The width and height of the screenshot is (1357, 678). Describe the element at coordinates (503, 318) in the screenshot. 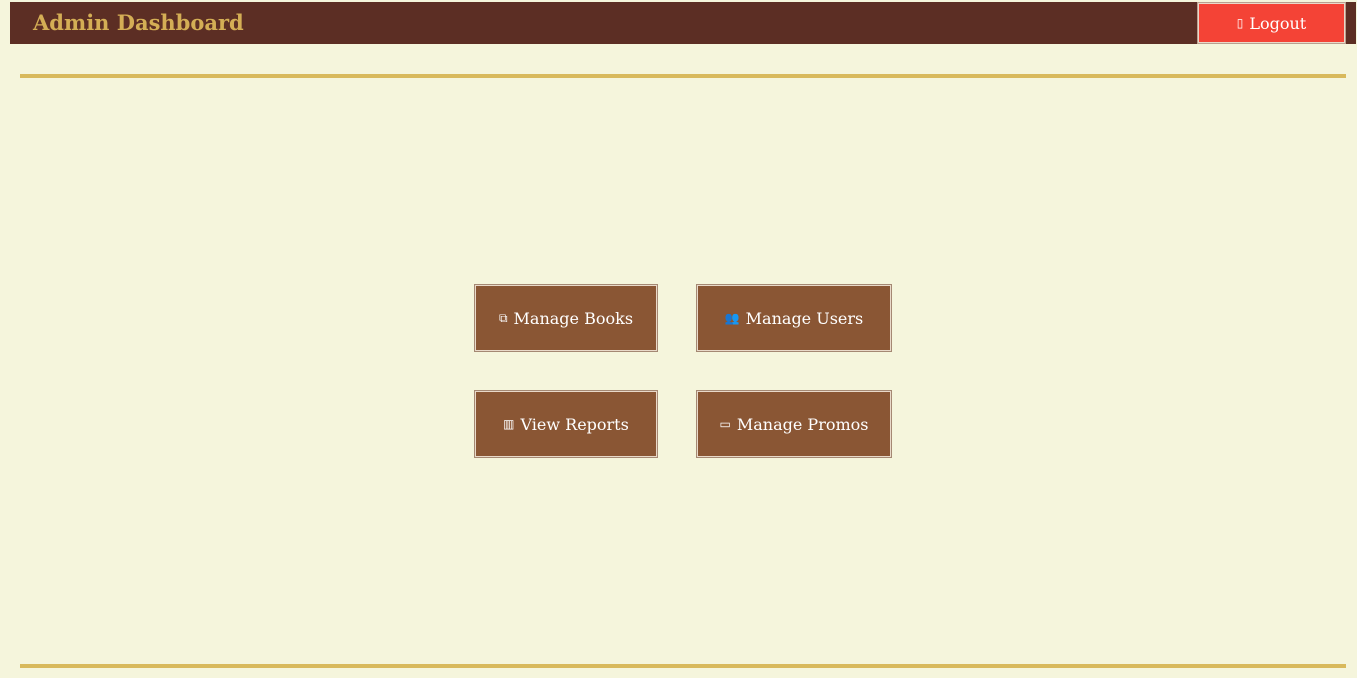

I see `books-icon: ⧉` at that location.